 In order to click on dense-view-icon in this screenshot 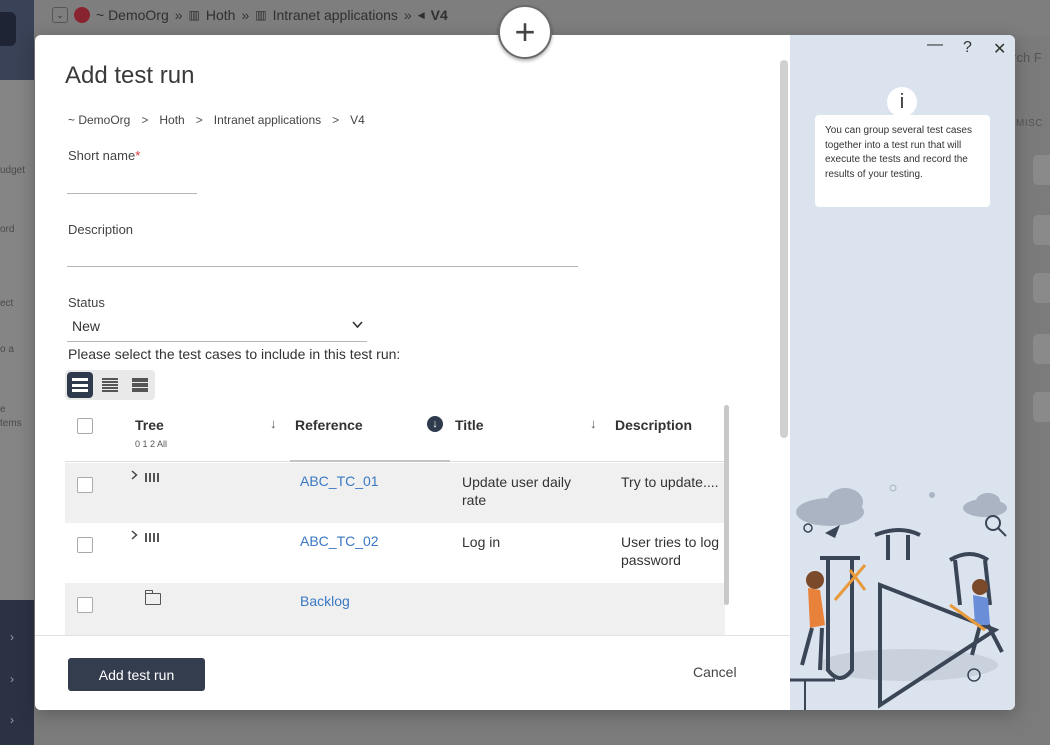, I will do `click(140, 385)`.